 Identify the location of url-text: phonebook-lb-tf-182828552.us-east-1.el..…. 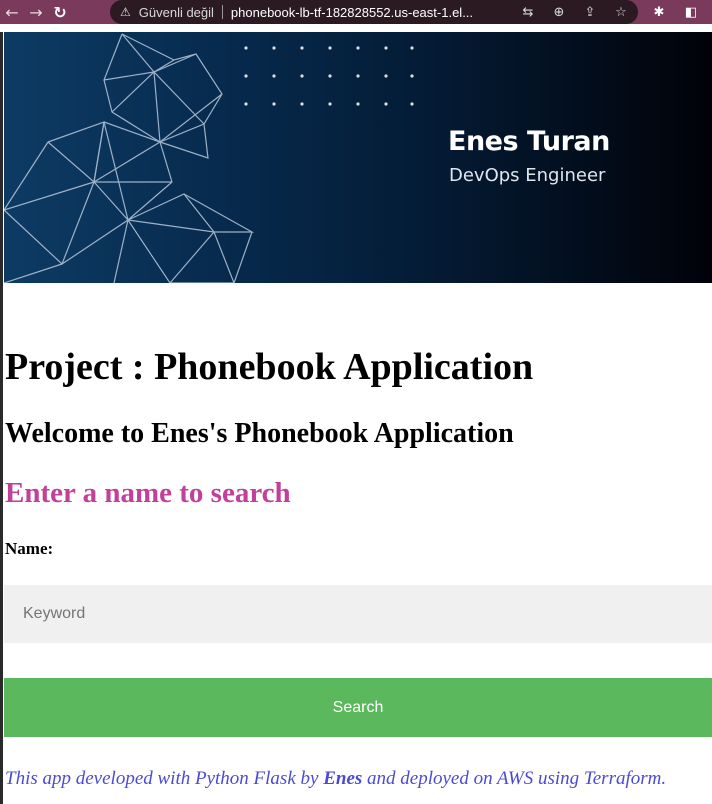
(365, 12).